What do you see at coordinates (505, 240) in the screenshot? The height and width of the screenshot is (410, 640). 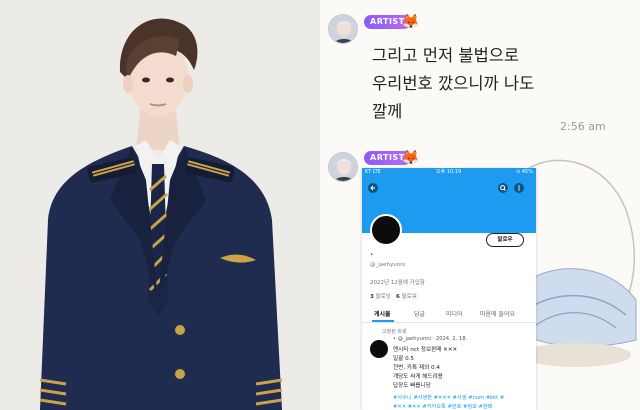 I see `follow-button: 팔로우` at bounding box center [505, 240].